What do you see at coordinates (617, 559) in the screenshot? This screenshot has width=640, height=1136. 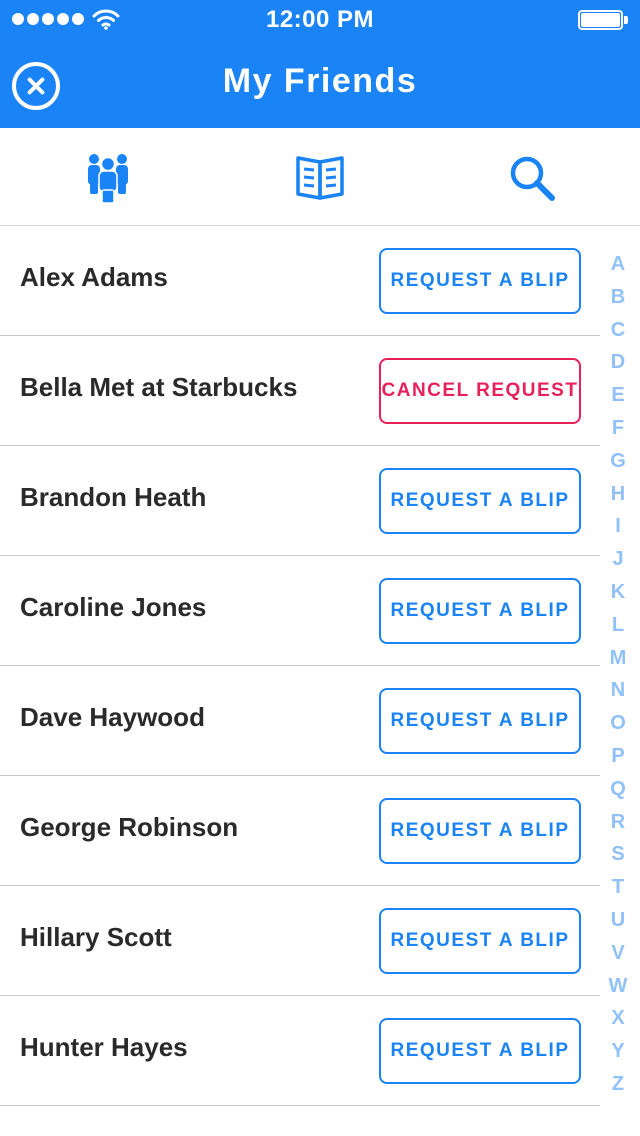 I see `index-letter-j: J` at bounding box center [617, 559].